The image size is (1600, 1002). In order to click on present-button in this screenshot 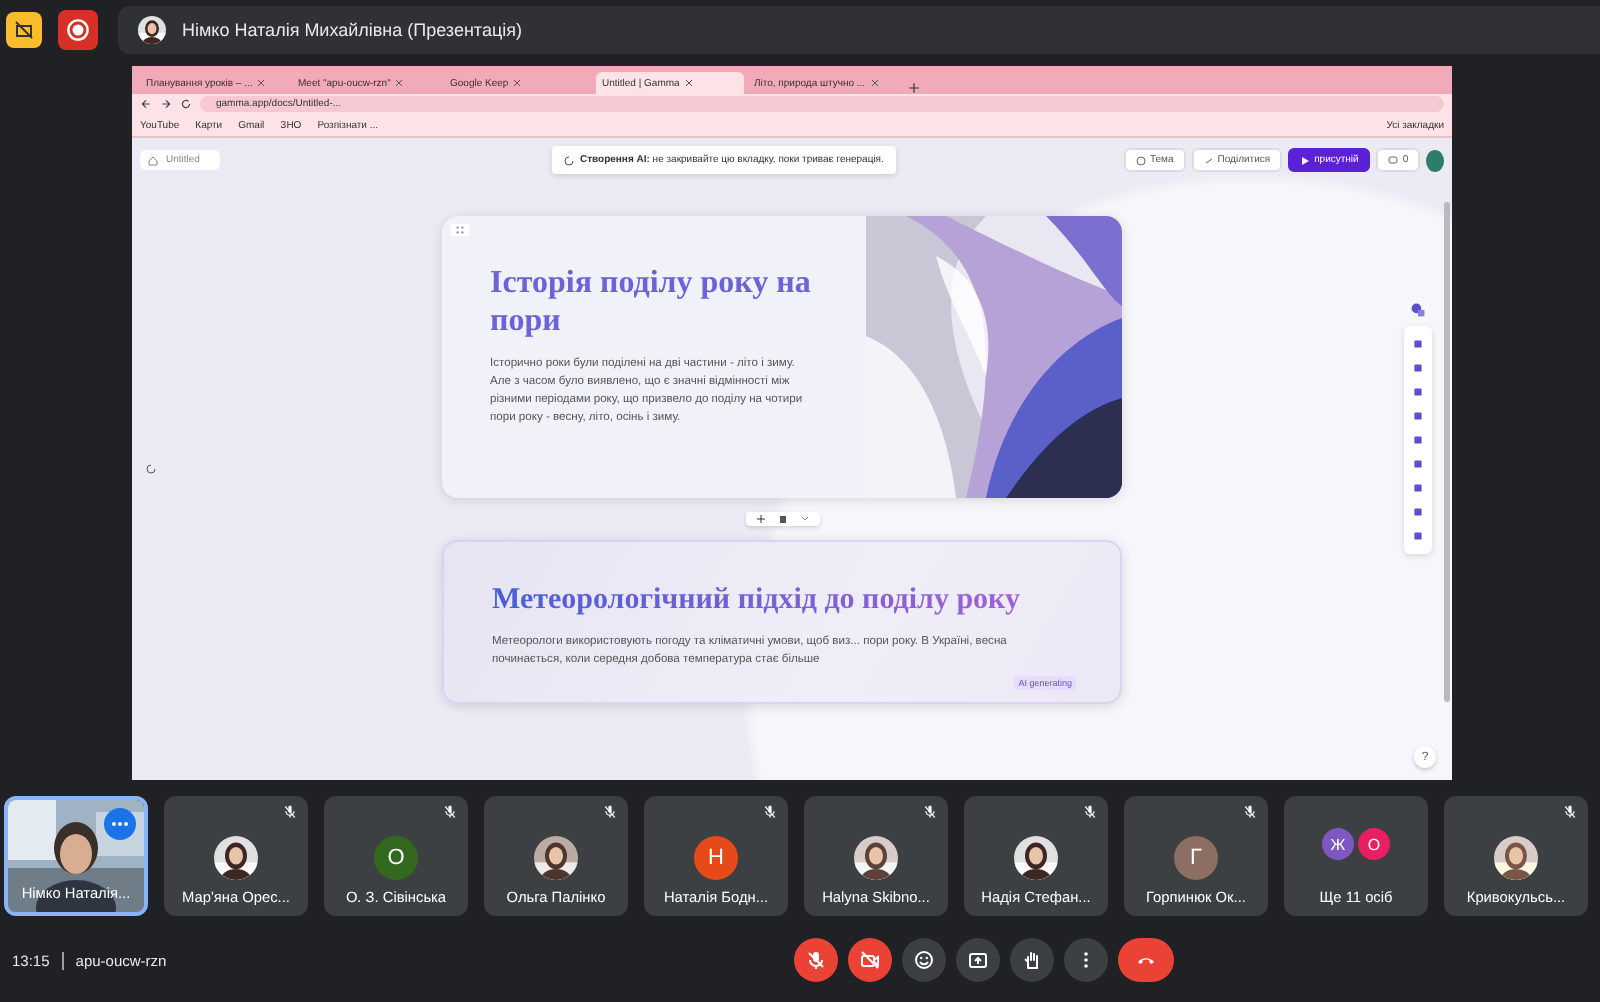, I will do `click(978, 960)`.